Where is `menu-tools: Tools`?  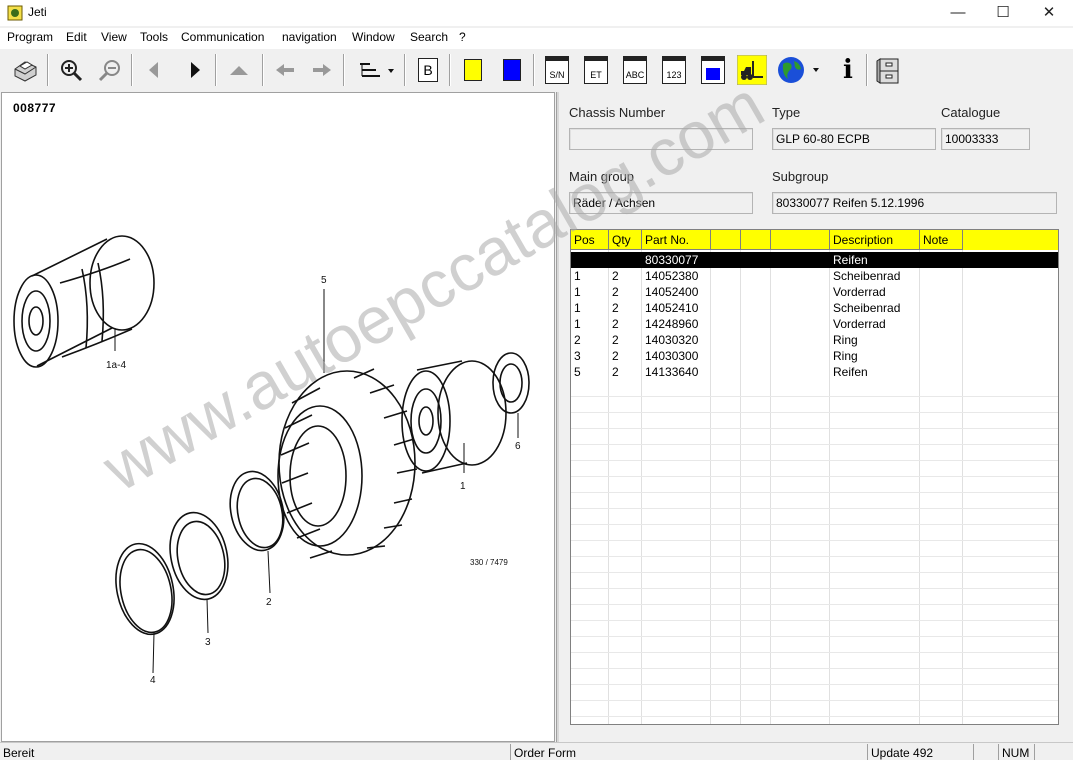
menu-tools: Tools is located at coordinates (154, 37).